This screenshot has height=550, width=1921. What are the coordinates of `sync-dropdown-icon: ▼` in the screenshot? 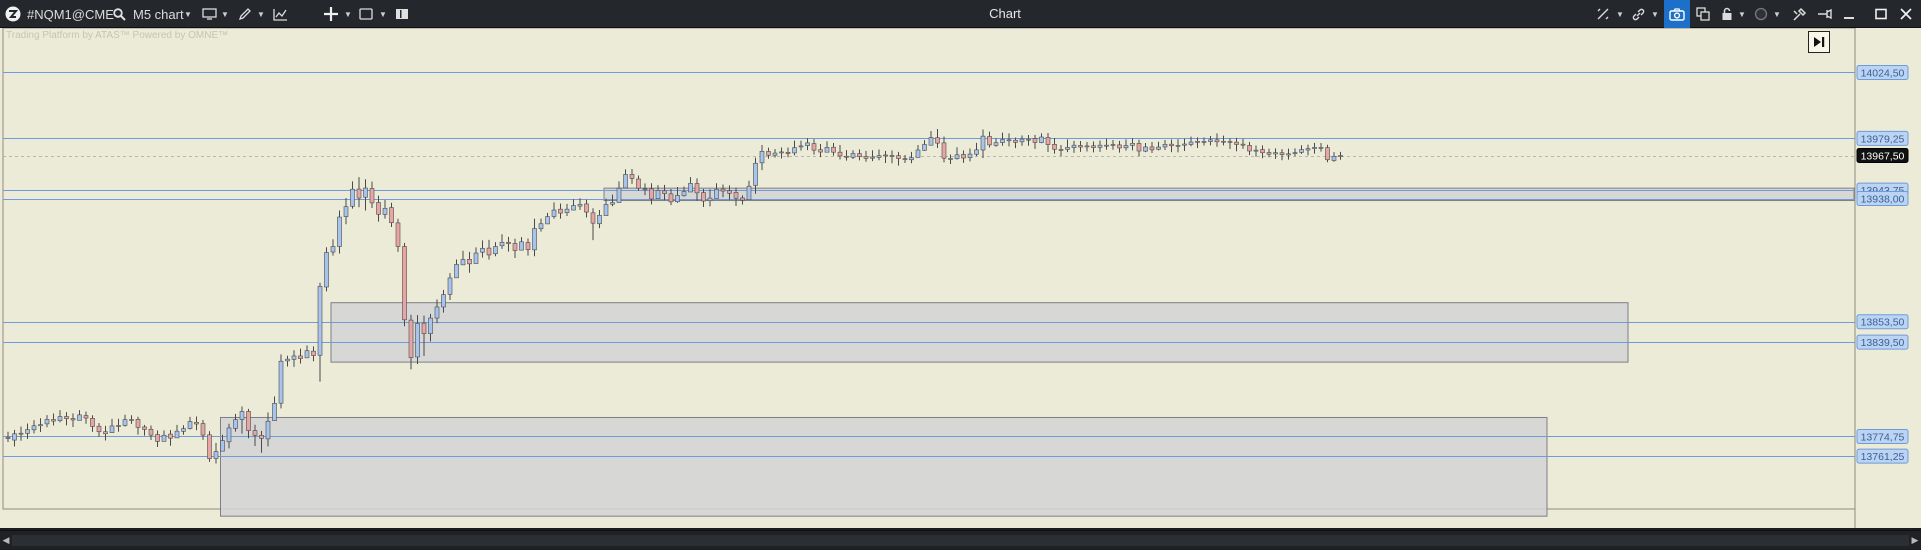 It's located at (1620, 14).